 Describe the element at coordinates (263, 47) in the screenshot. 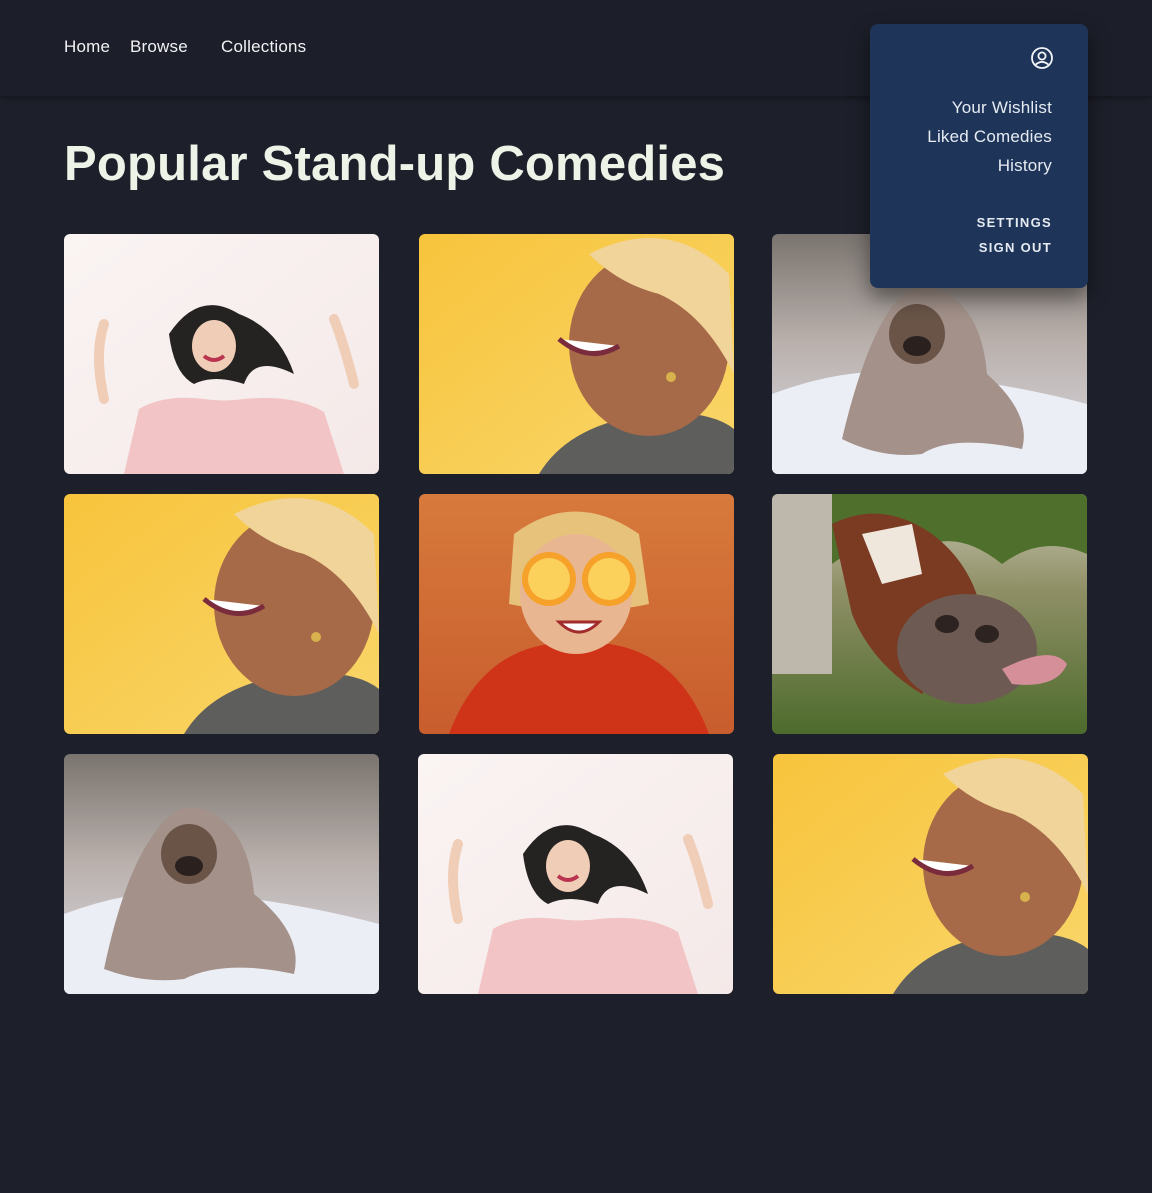

I see `nav-collections-link: Collections` at that location.